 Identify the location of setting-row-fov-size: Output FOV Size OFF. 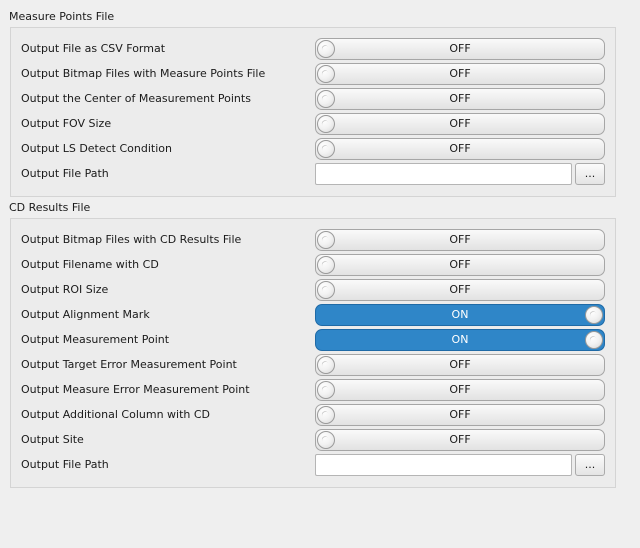
(313, 124).